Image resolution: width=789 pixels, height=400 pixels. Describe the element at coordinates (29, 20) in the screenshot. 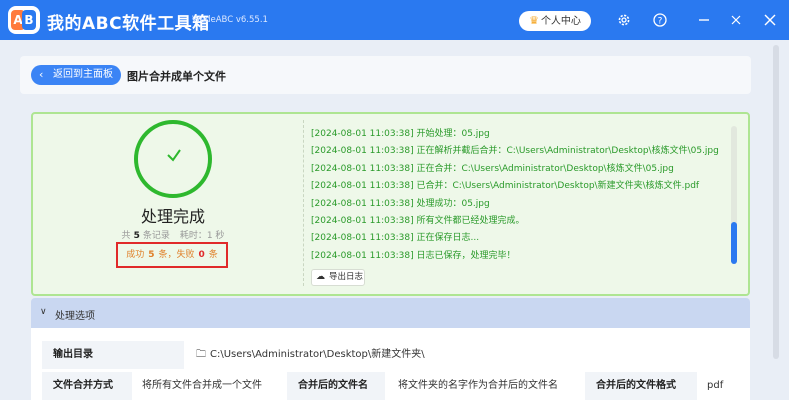

I see `logo-right-letter: B` at that location.